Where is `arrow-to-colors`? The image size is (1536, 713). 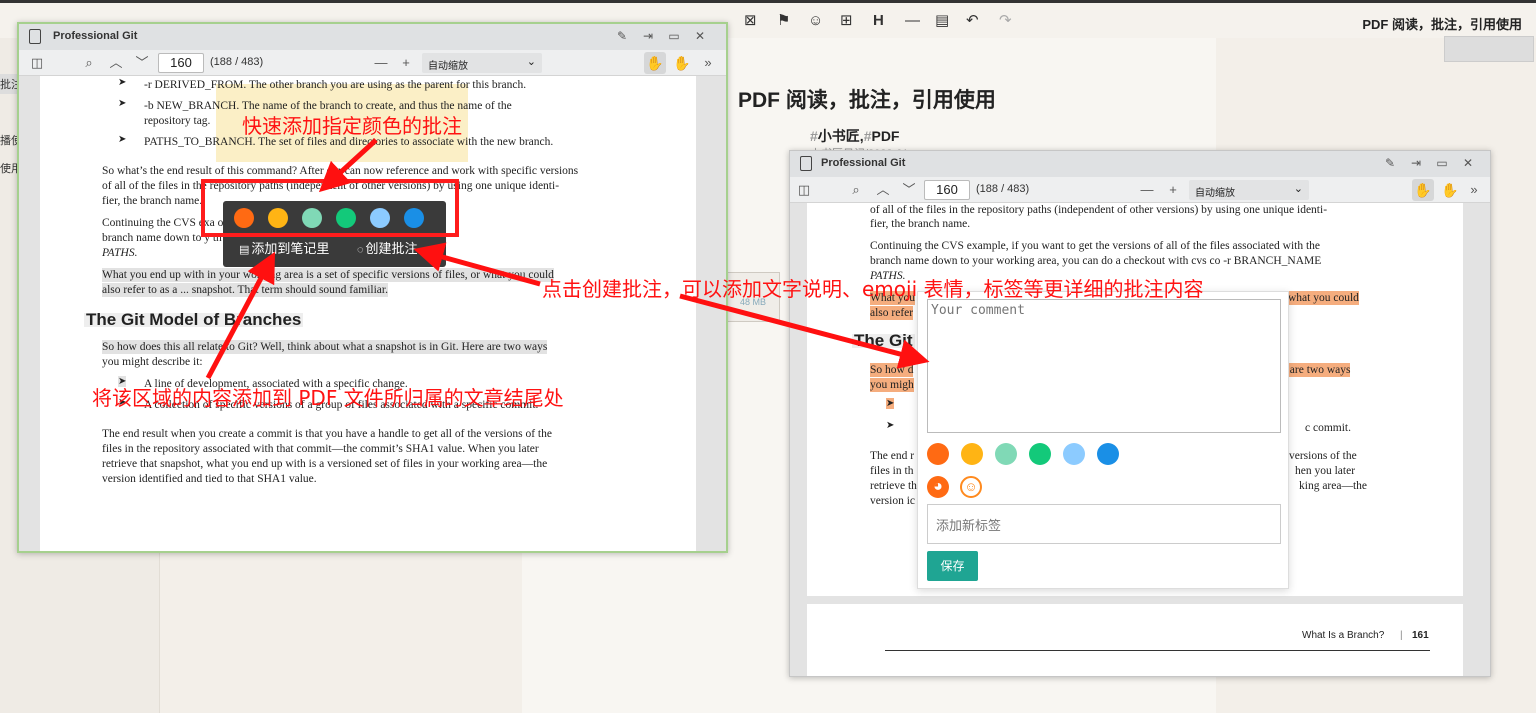 arrow-to-colors is located at coordinates (348, 165).